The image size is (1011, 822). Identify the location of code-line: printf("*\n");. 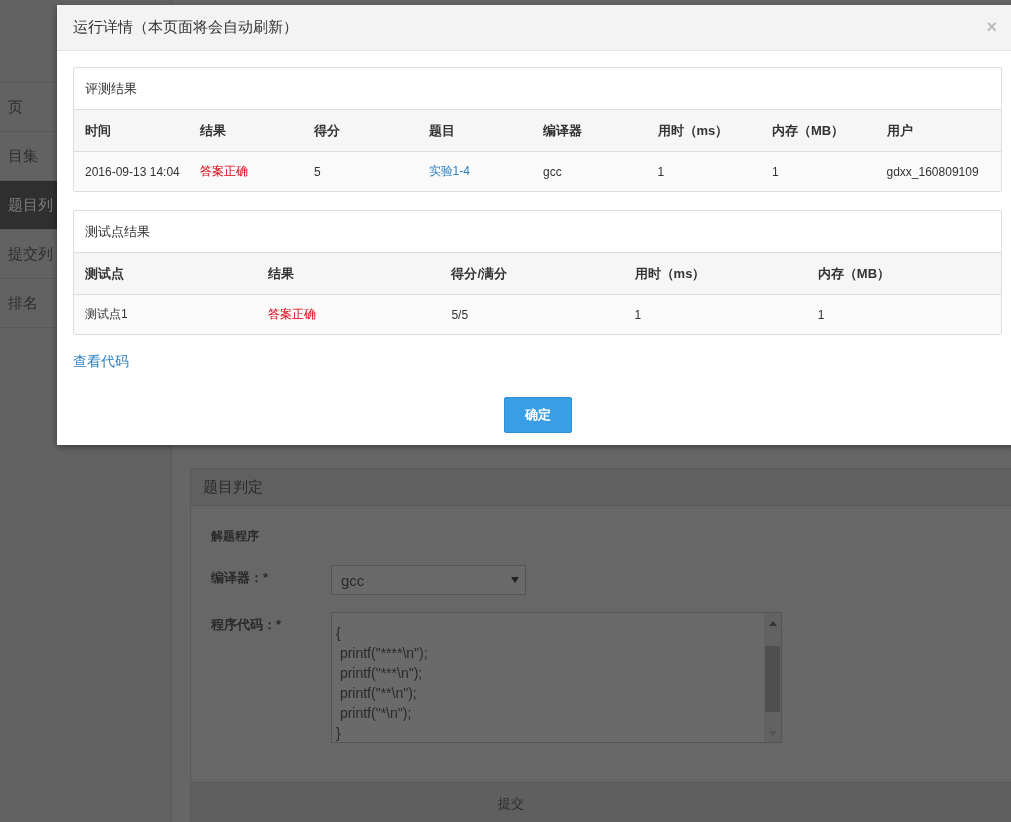
(375, 713).